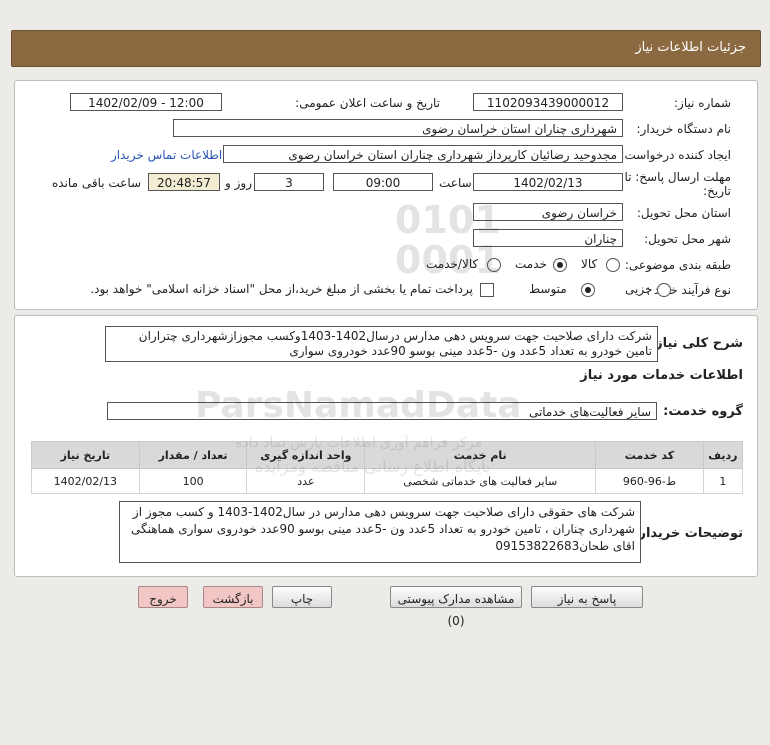 This screenshot has height=745, width=770. Describe the element at coordinates (97, 183) in the screenshot. I see `remaining-label: ساعت باقی مانده` at that location.